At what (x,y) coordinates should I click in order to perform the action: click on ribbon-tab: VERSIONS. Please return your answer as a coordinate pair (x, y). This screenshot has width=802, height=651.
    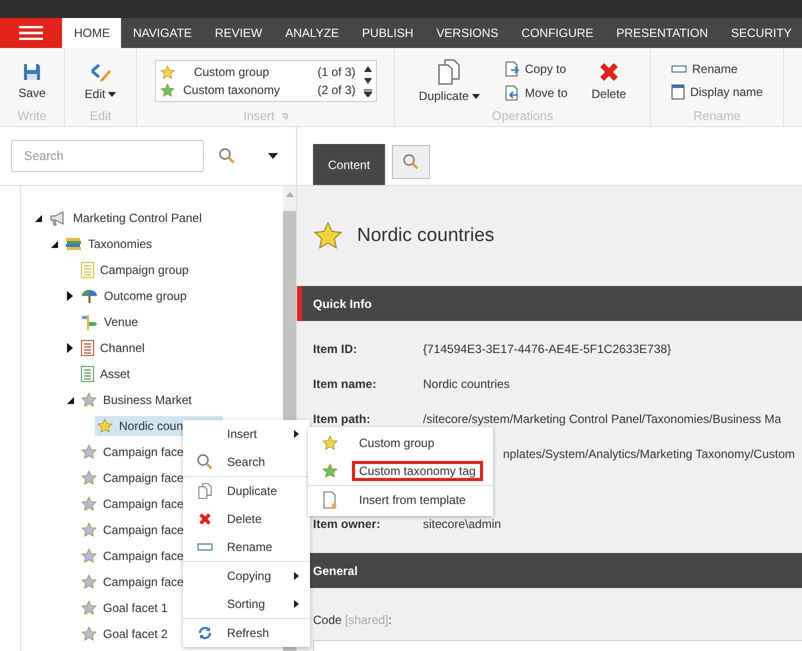
    Looking at the image, I should click on (467, 33).